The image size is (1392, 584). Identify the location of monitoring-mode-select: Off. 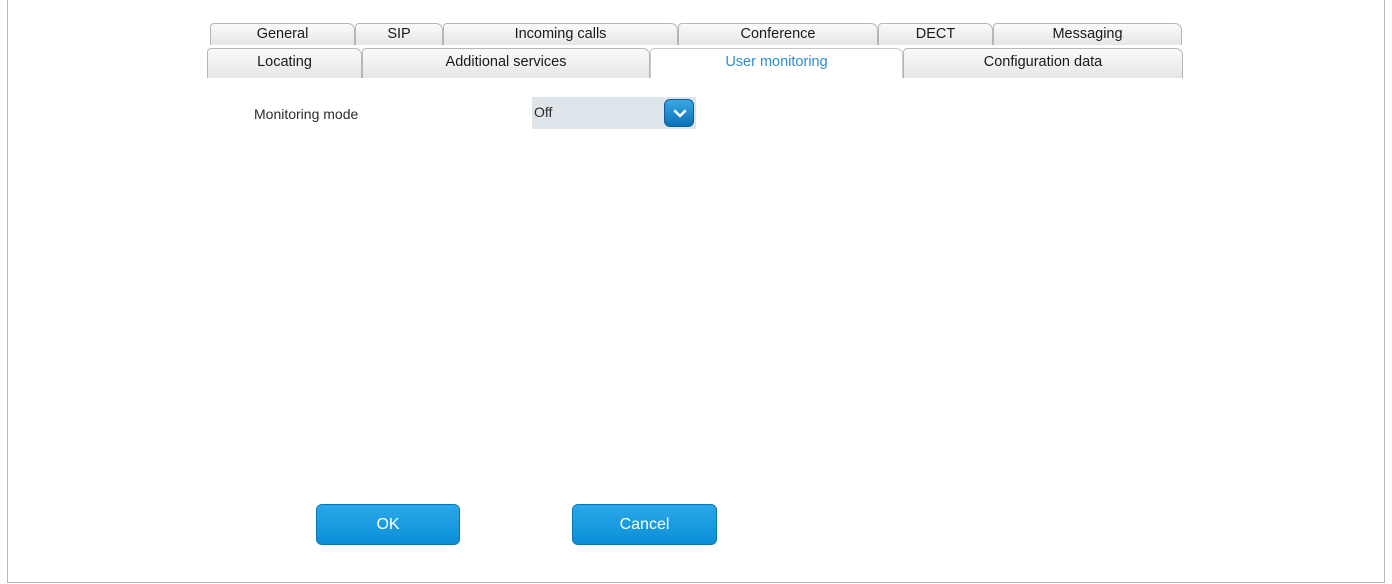
(614, 113).